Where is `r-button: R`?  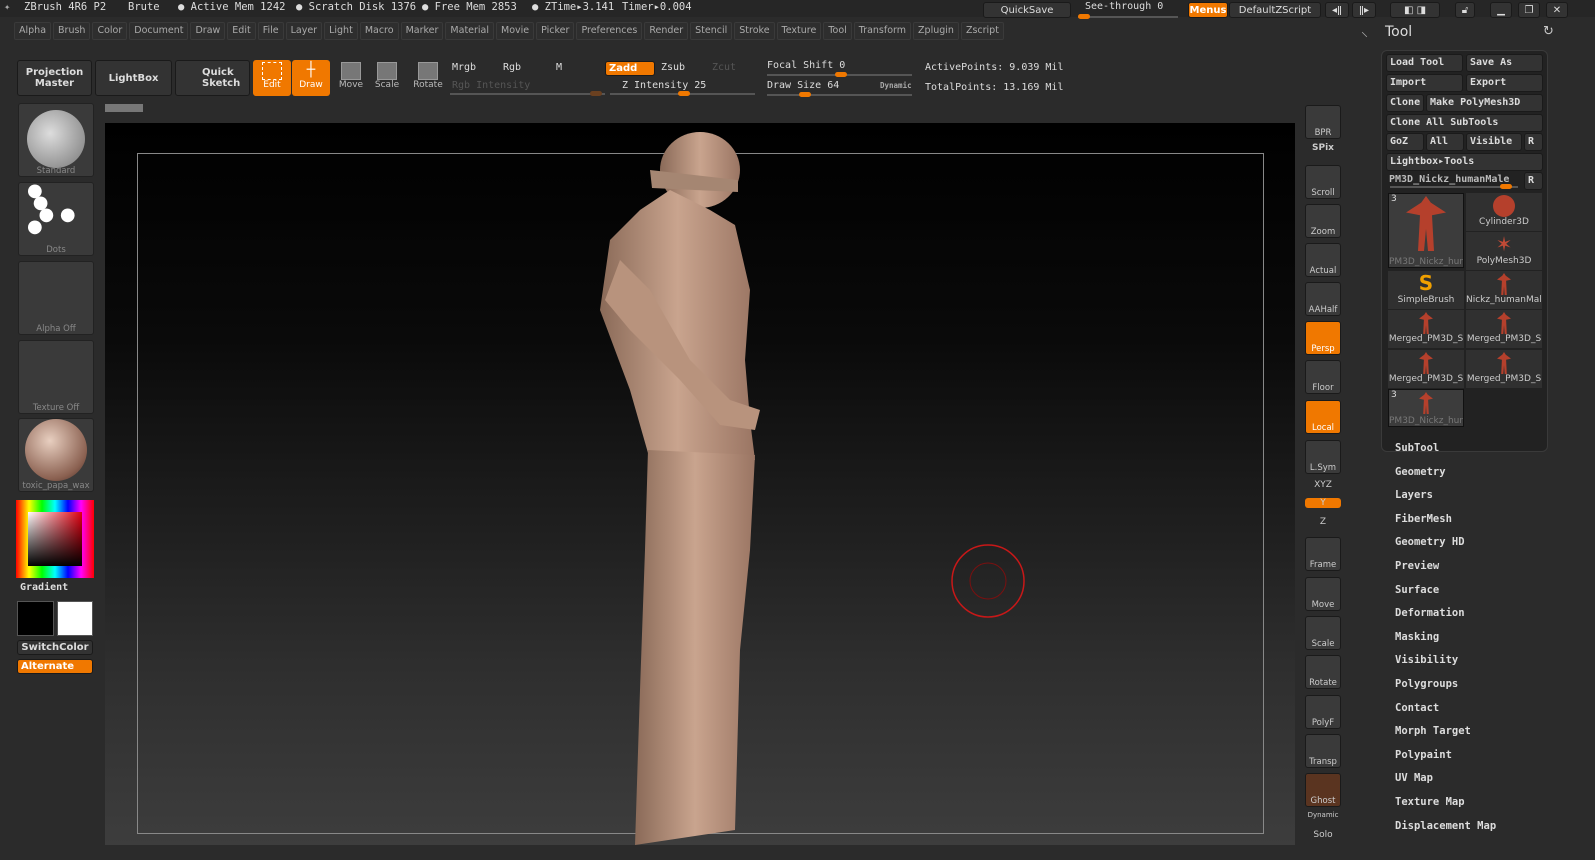
r-button: R is located at coordinates (1533, 142).